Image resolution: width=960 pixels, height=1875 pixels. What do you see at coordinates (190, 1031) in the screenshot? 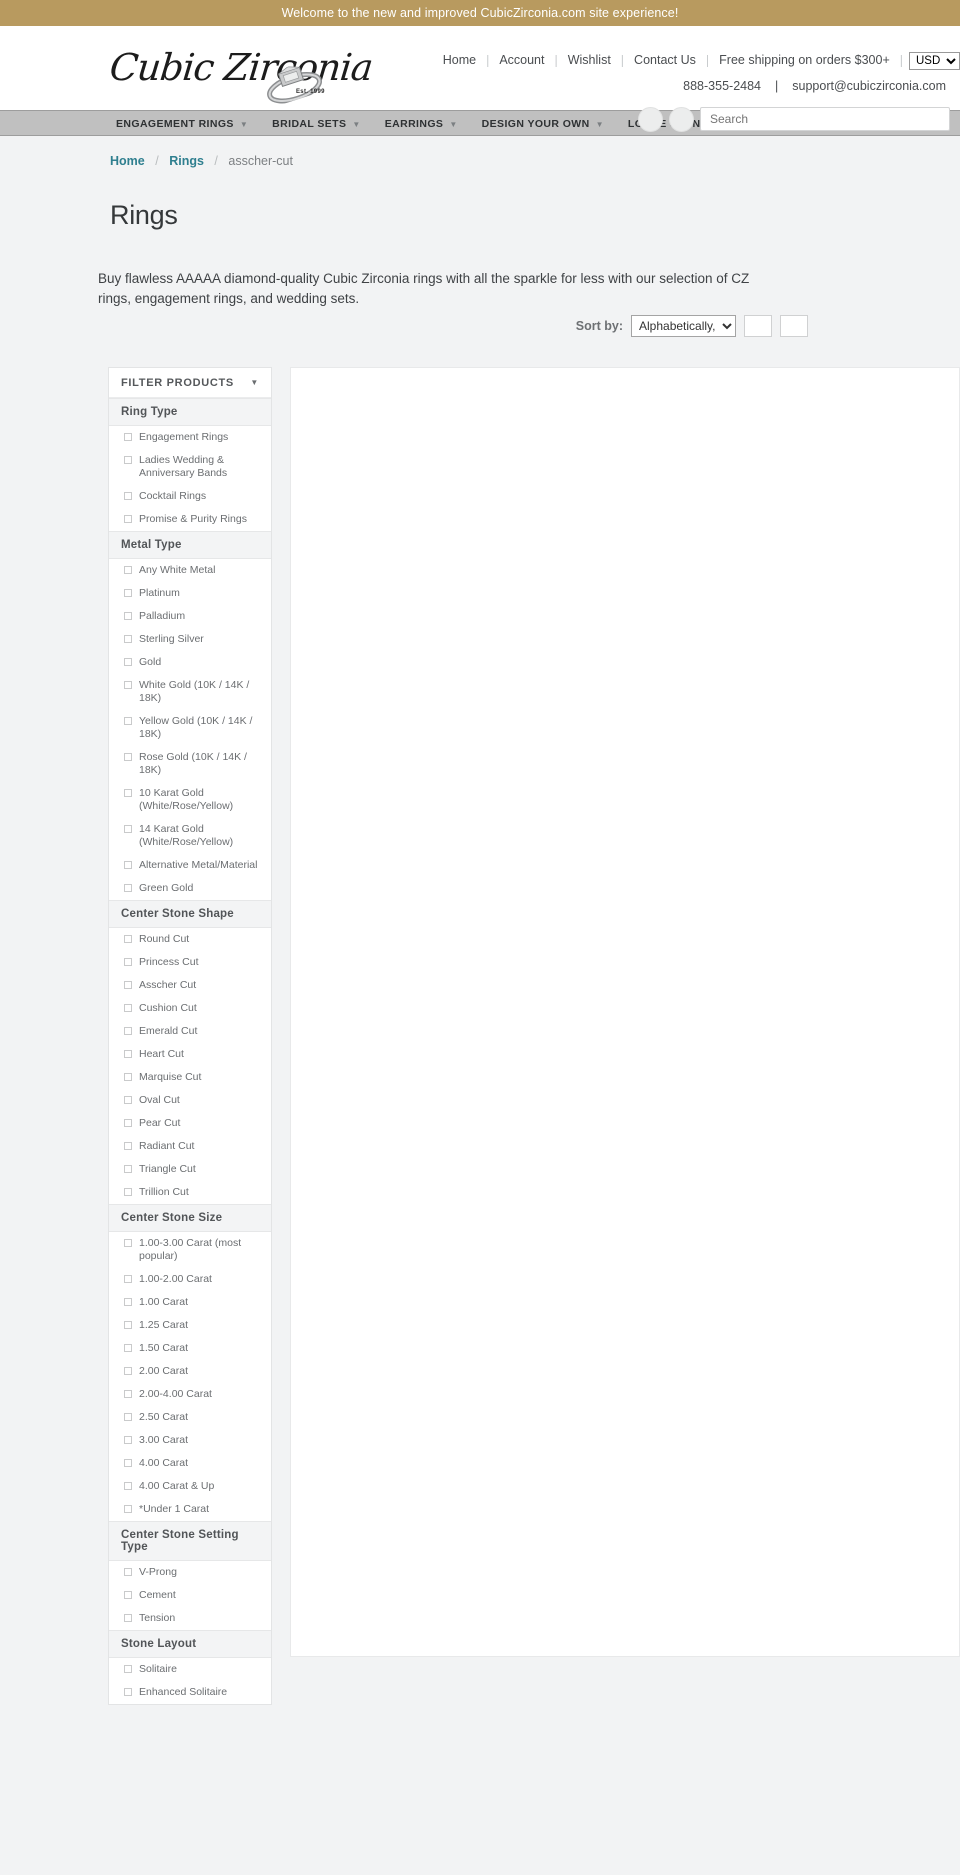
I see `filter-option: Emerald Cut` at bounding box center [190, 1031].